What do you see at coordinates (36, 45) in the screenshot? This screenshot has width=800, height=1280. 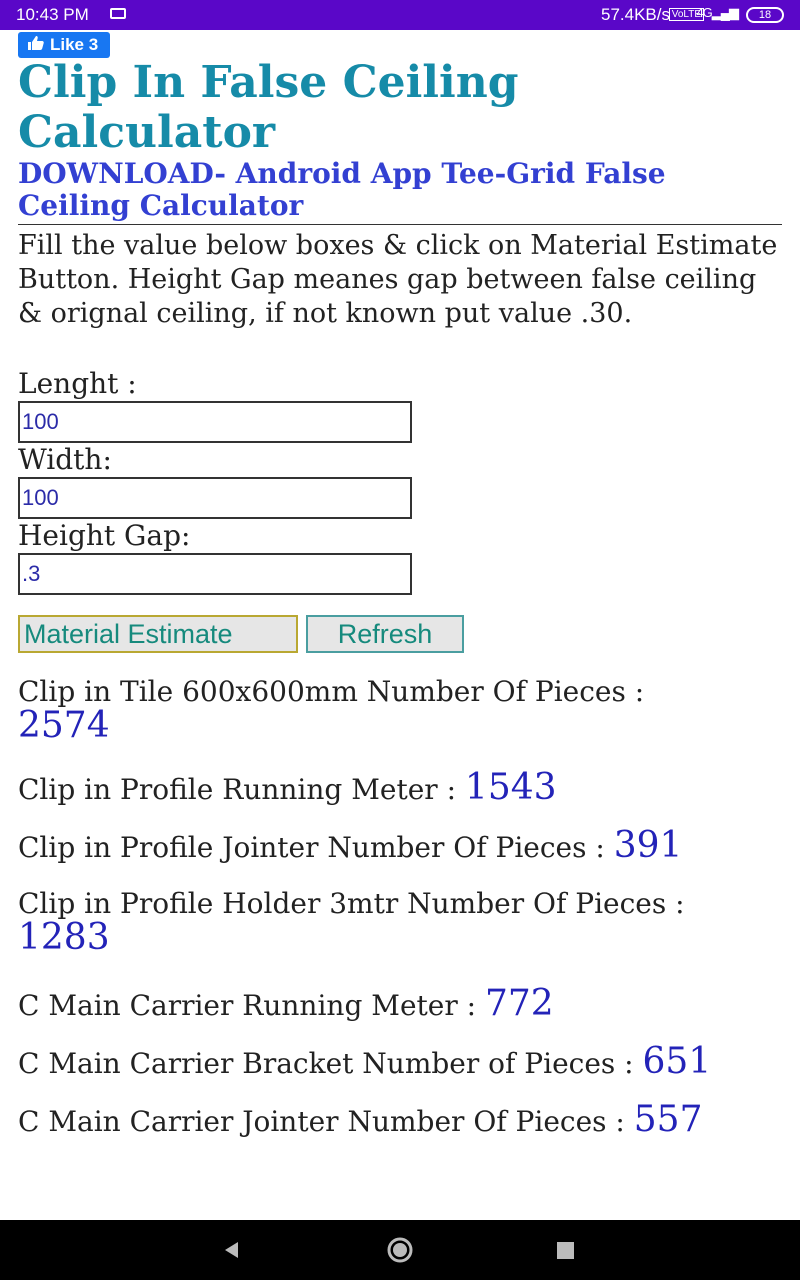 I see `thumbs-up-icon` at bounding box center [36, 45].